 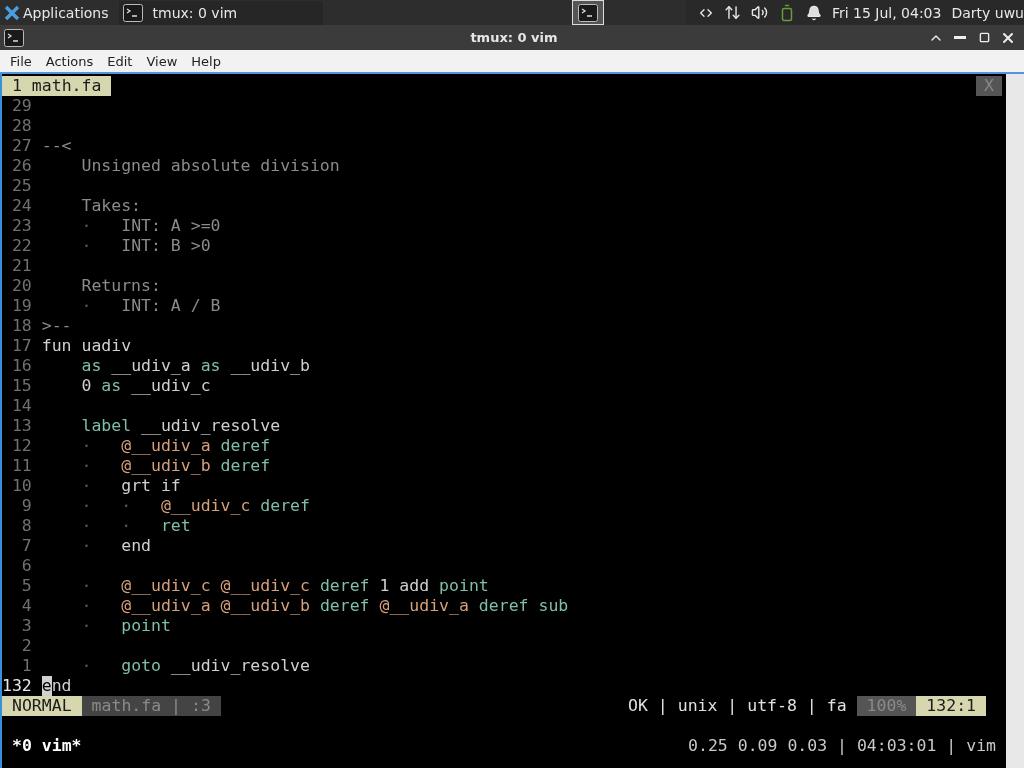 What do you see at coordinates (111, 206) in the screenshot?
I see `code-comment: Takes:` at bounding box center [111, 206].